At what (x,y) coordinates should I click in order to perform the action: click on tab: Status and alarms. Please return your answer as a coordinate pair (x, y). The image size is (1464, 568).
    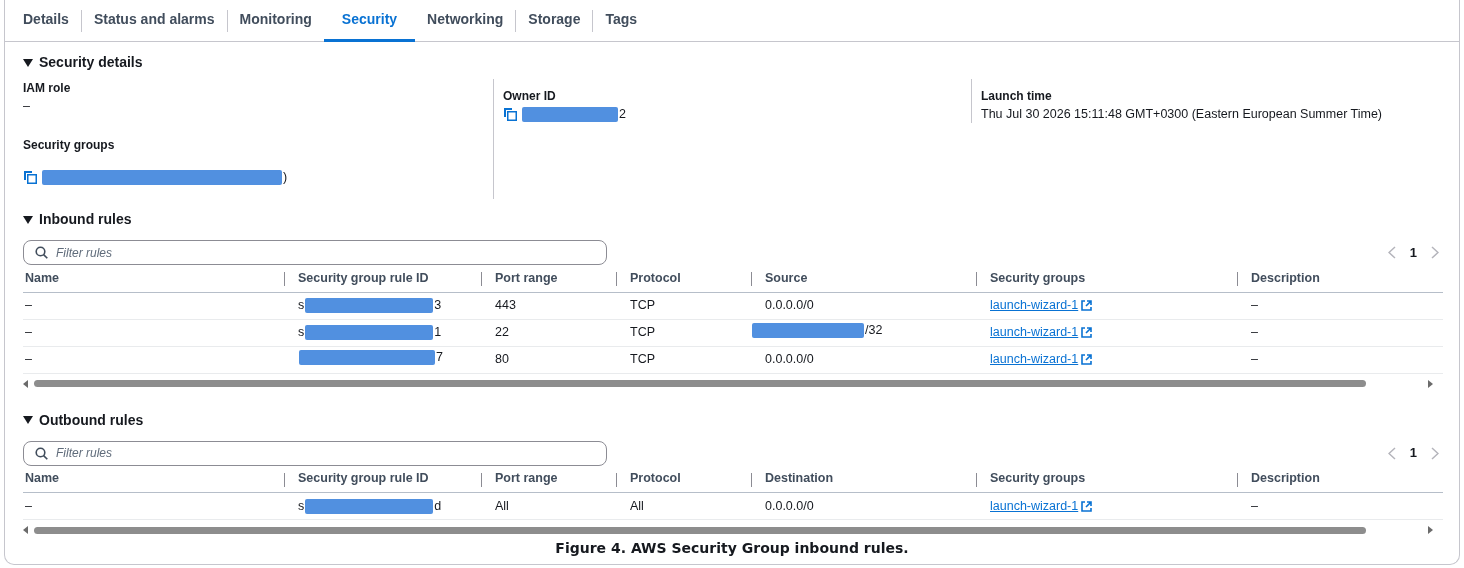
    Looking at the image, I should click on (154, 21).